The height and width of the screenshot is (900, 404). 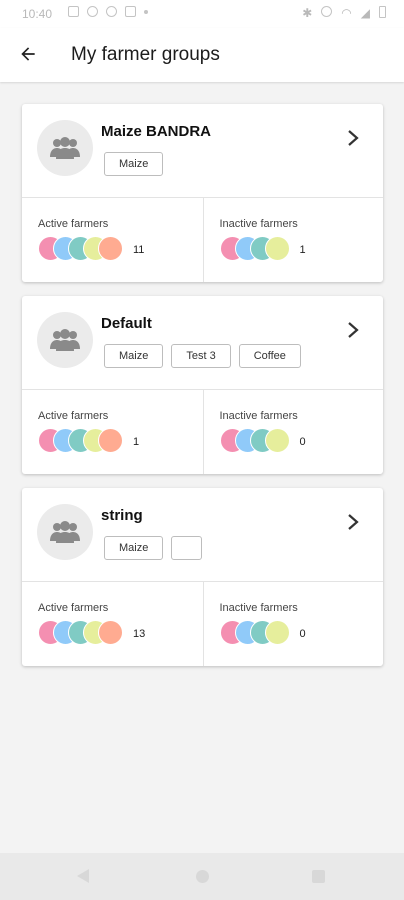 I want to click on system-nav-bar, so click(x=202, y=876).